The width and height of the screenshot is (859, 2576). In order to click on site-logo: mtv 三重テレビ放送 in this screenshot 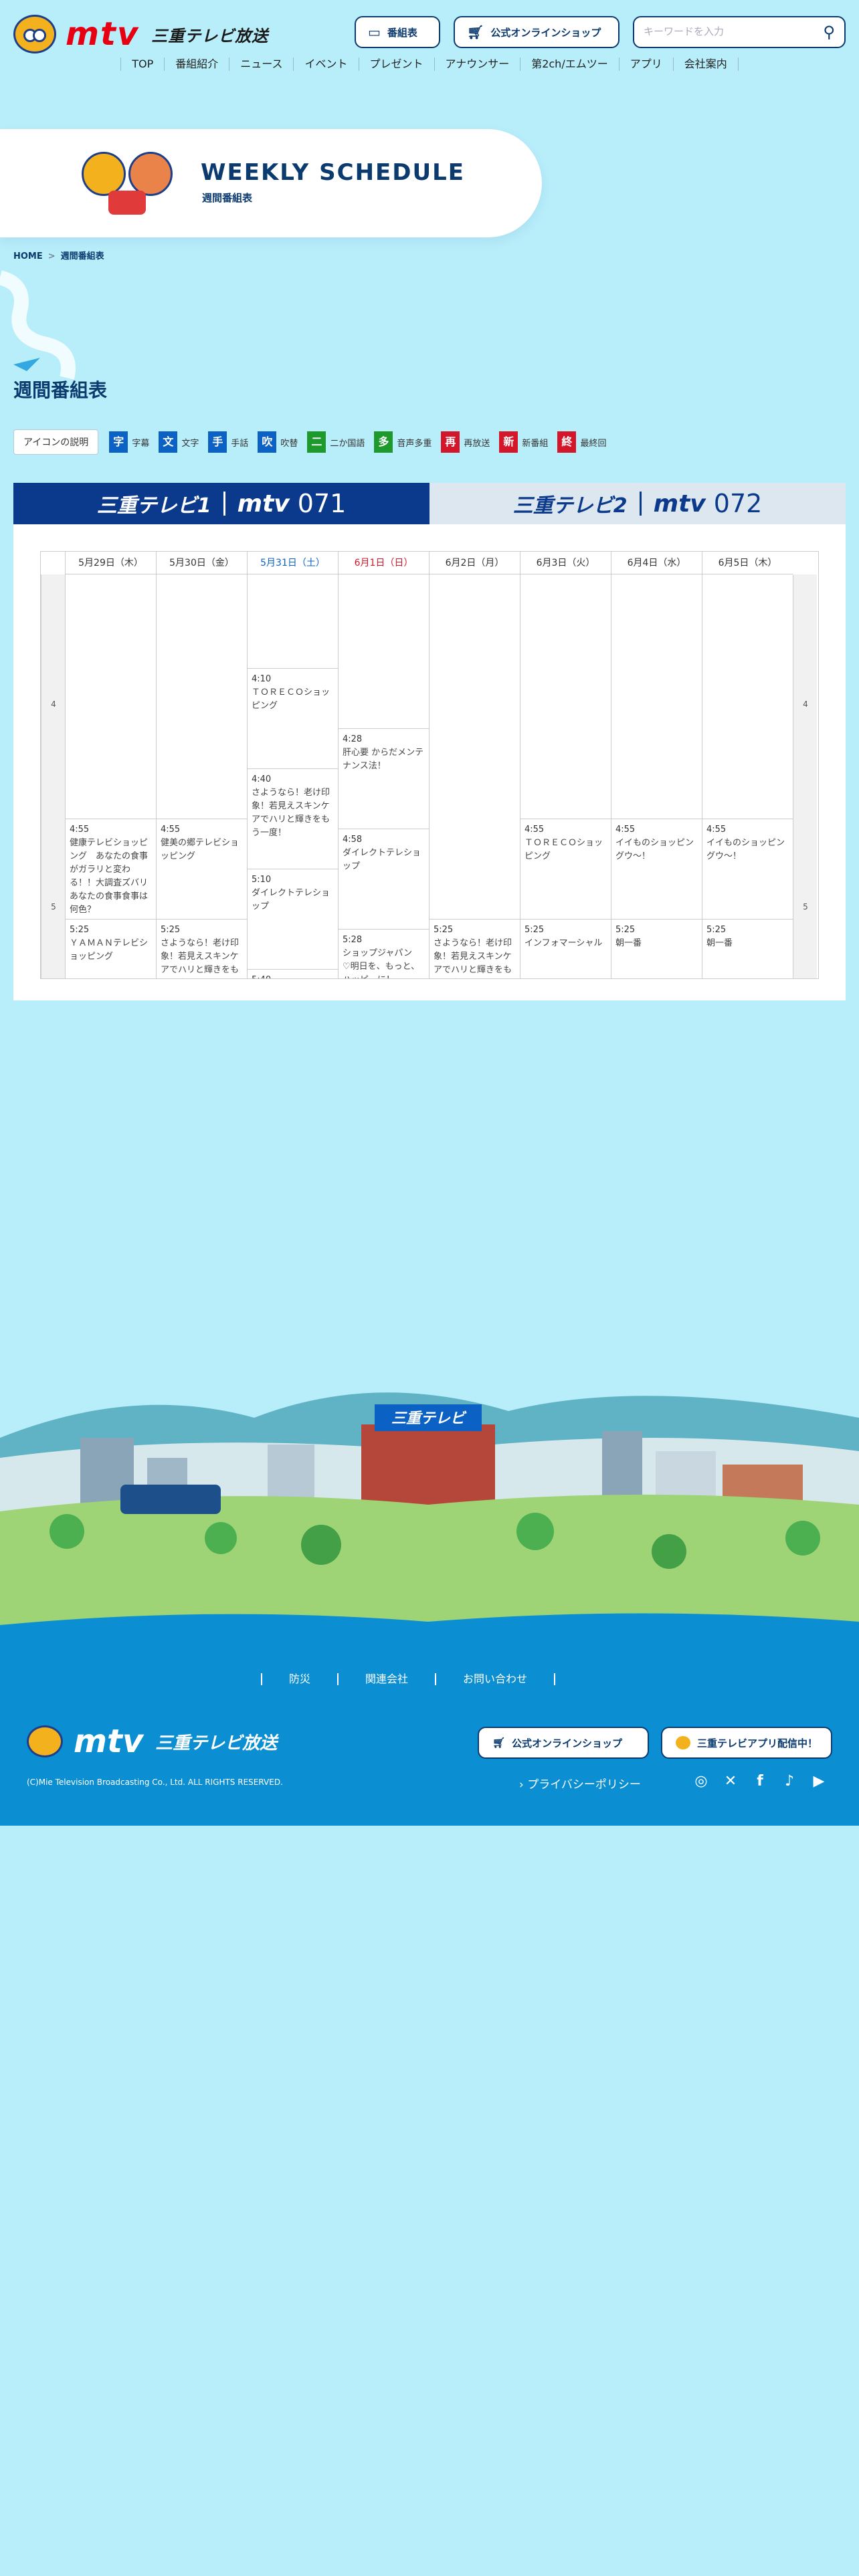, I will do `click(140, 34)`.